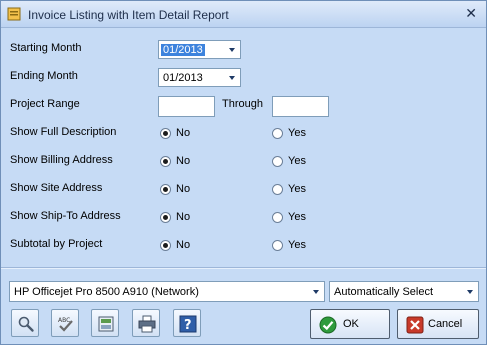 The height and width of the screenshot is (345, 487). Describe the element at coordinates (186, 106) in the screenshot. I see `project-range-from-input` at that location.